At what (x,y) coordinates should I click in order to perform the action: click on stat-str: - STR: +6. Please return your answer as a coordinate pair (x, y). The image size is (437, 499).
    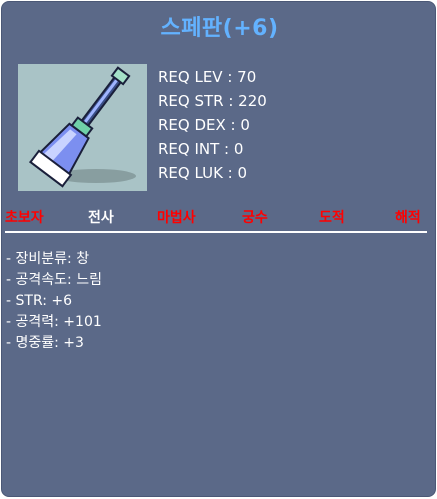
    Looking at the image, I should click on (39, 301).